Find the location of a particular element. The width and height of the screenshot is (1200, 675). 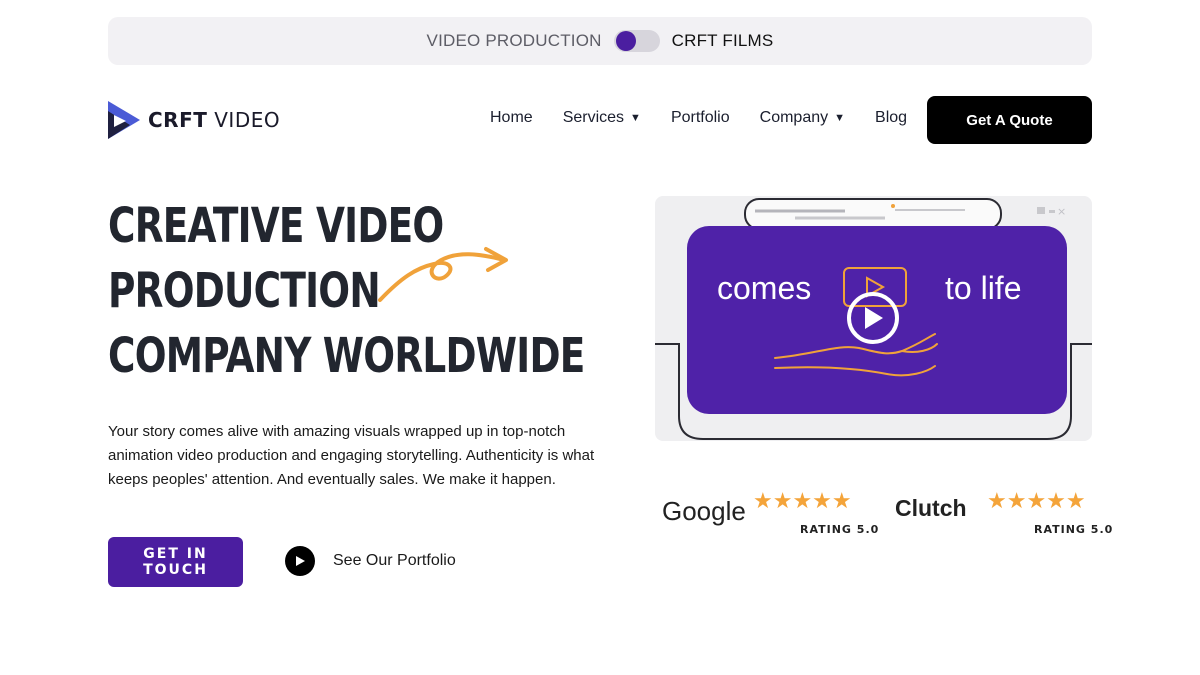

nav-home: Home is located at coordinates (511, 118).